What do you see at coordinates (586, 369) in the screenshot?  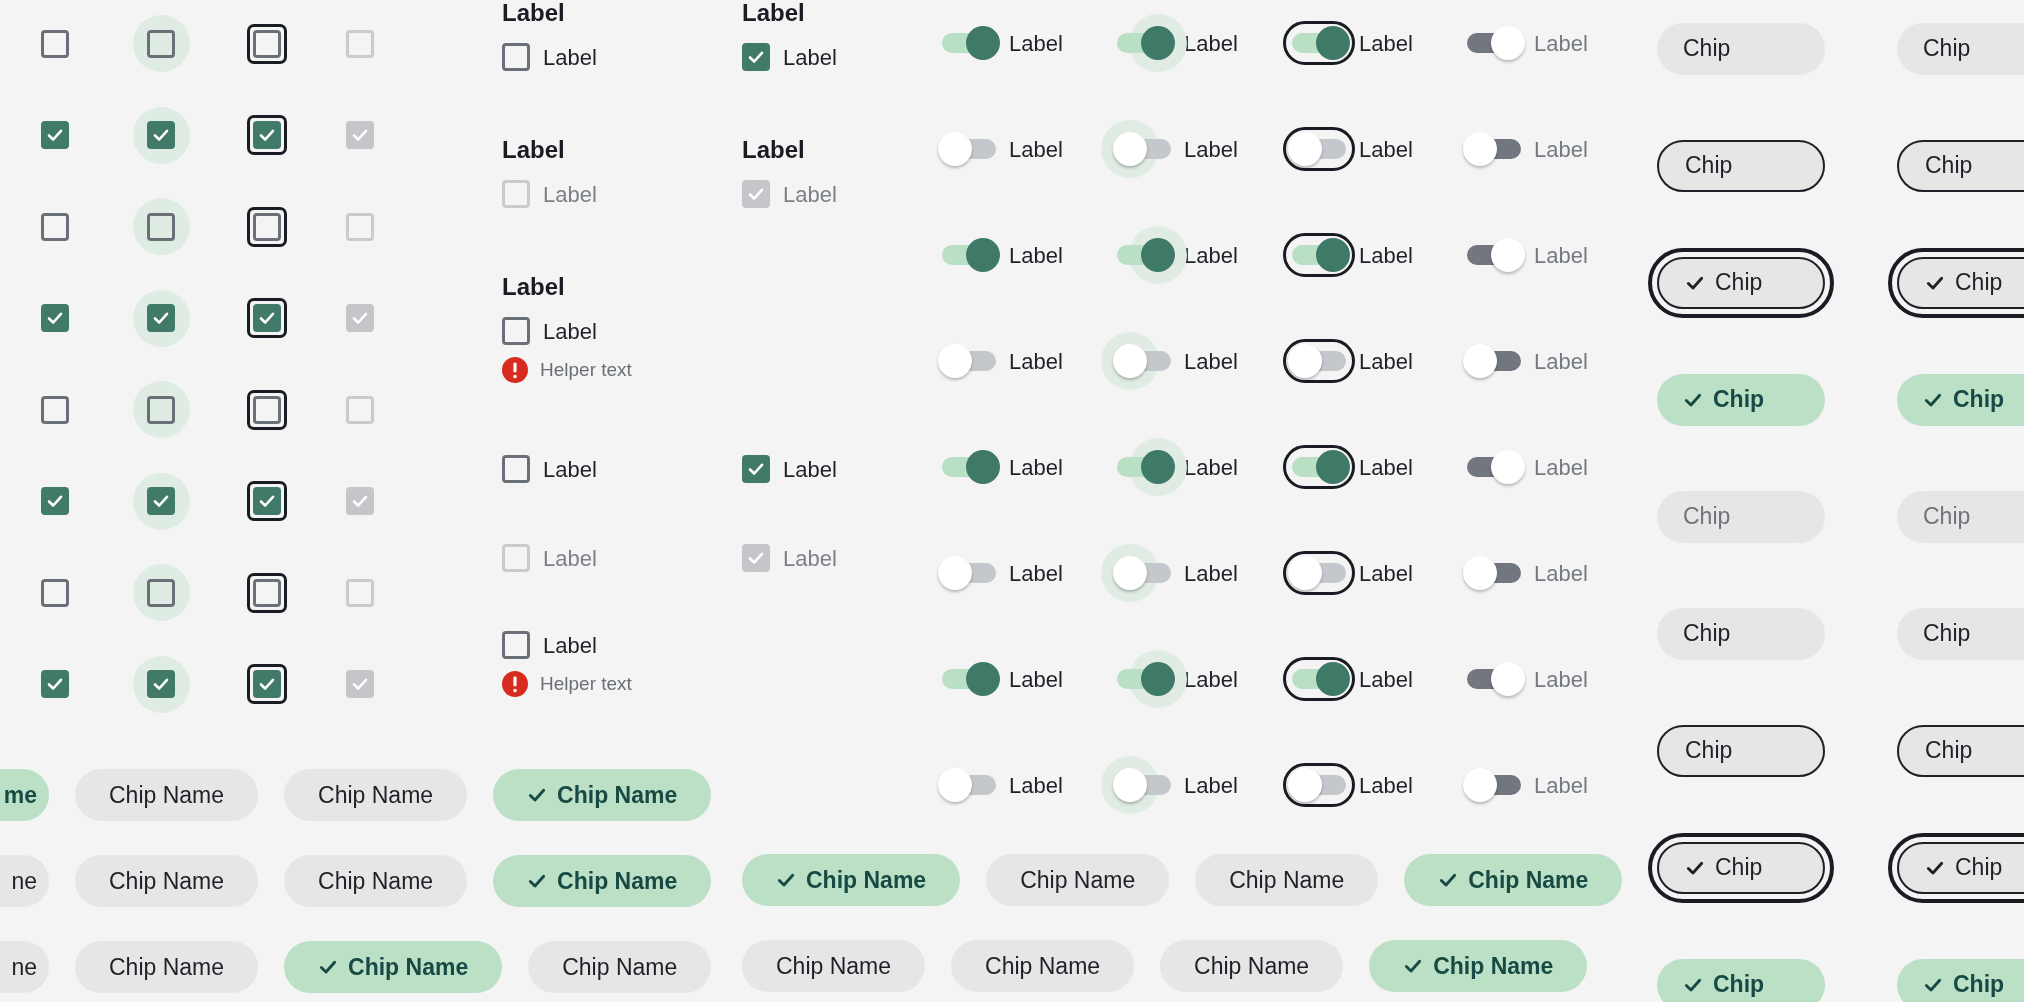 I see `helper-text: Helper text` at bounding box center [586, 369].